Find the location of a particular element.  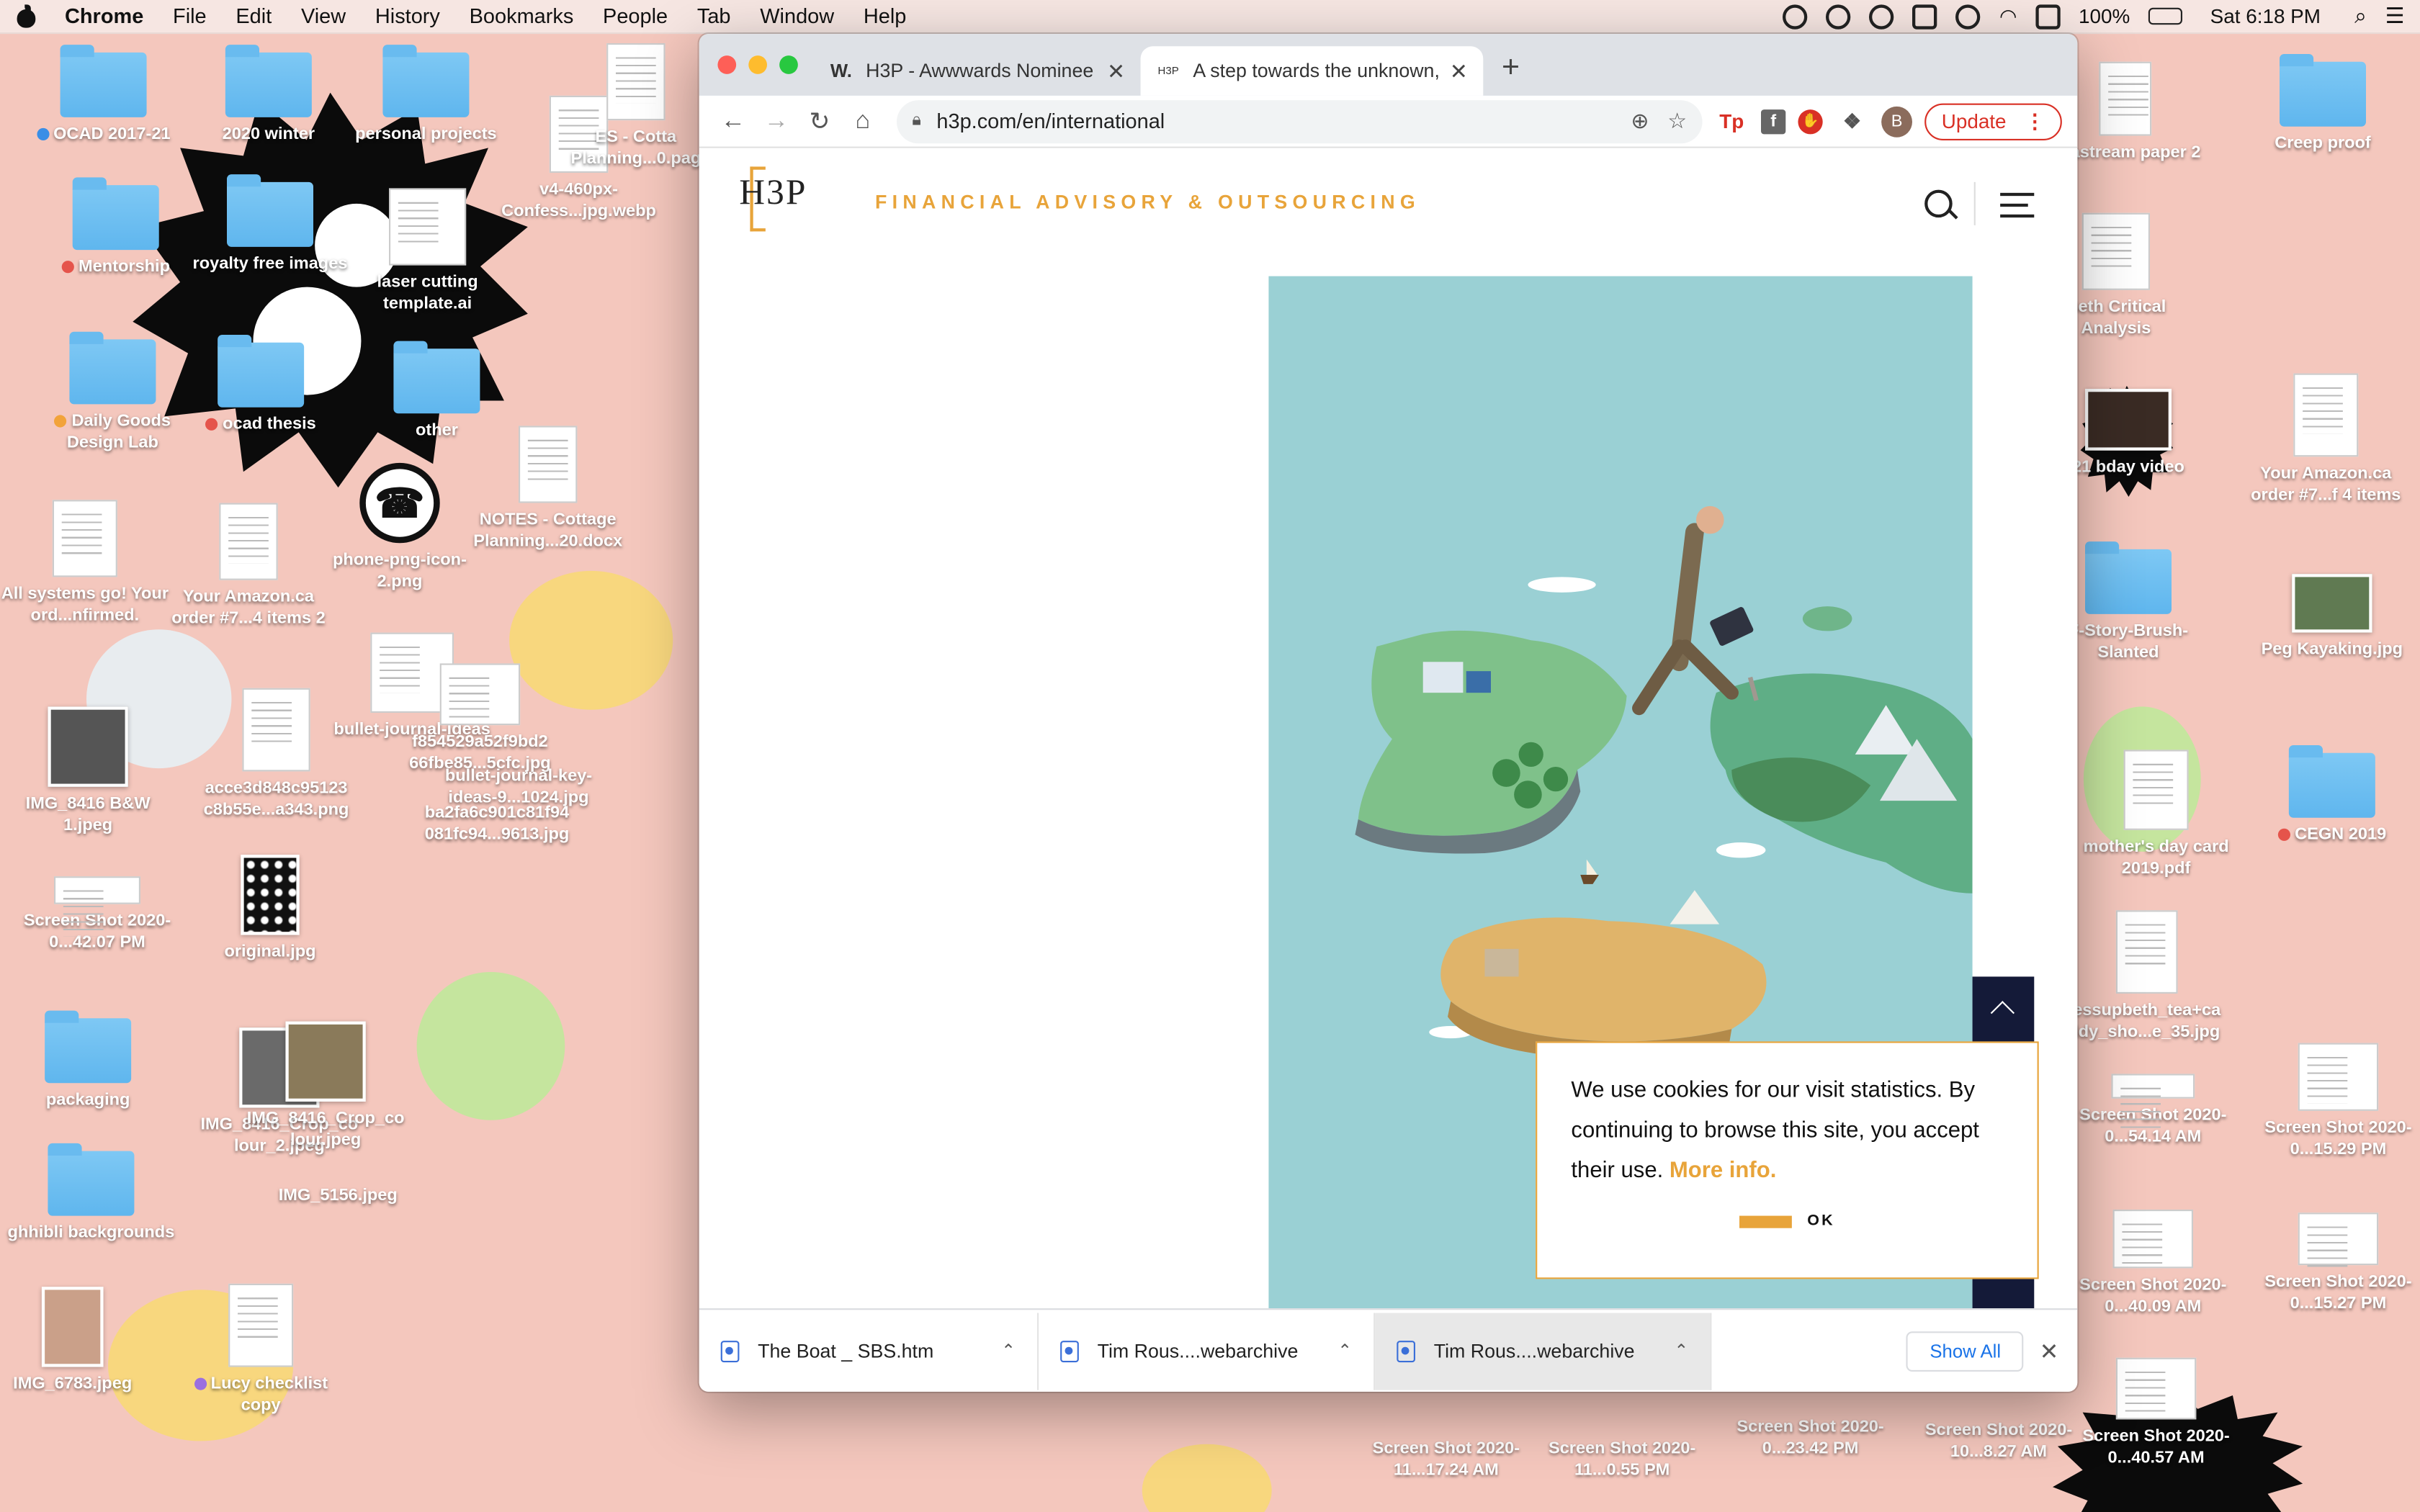

add-icon: ⊕ is located at coordinates (1640, 121).